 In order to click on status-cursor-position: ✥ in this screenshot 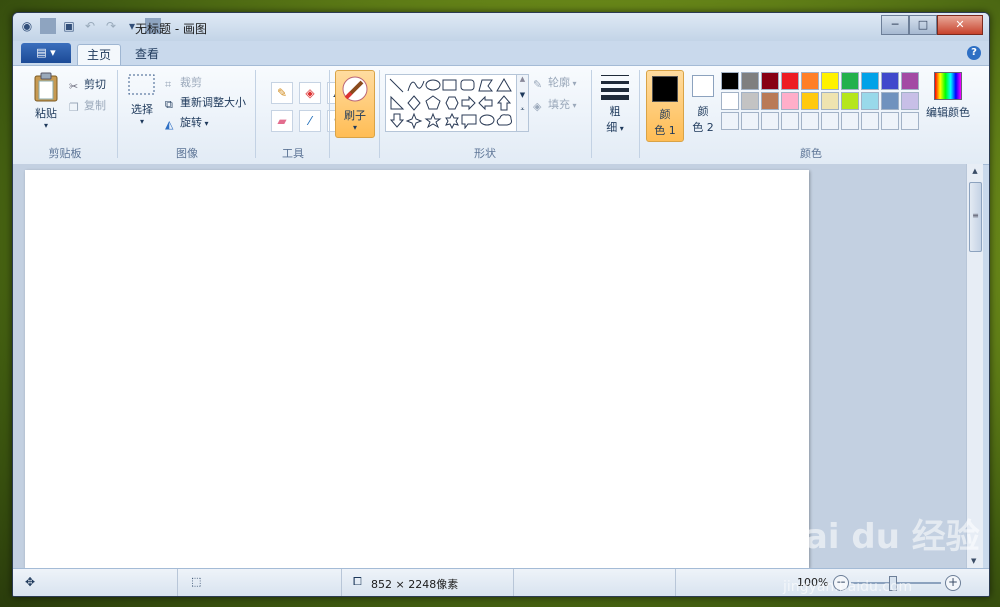, I will do `click(95, 582)`.